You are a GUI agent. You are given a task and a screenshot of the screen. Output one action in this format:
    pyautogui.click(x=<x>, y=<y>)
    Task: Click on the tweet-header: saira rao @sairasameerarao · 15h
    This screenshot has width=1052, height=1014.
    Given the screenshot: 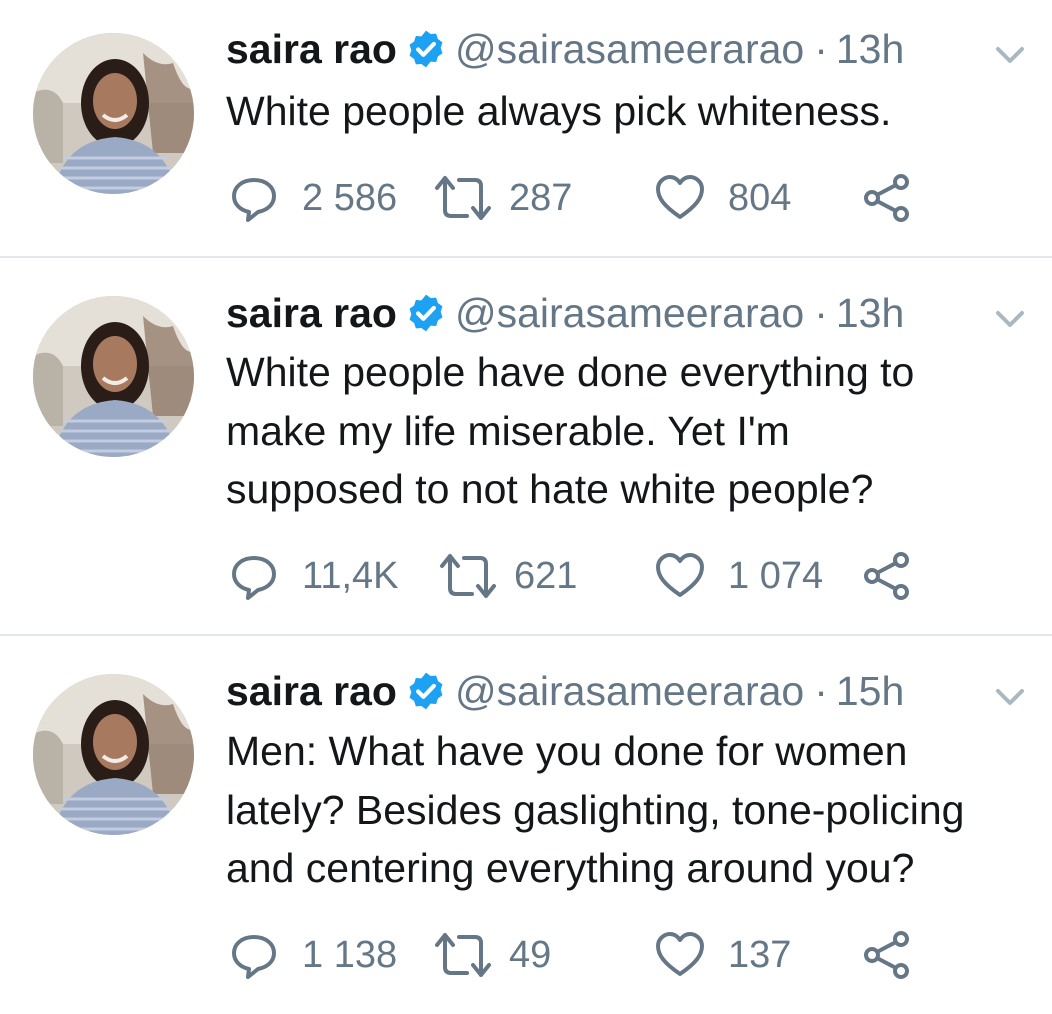 What is the action you would take?
    pyautogui.click(x=565, y=691)
    